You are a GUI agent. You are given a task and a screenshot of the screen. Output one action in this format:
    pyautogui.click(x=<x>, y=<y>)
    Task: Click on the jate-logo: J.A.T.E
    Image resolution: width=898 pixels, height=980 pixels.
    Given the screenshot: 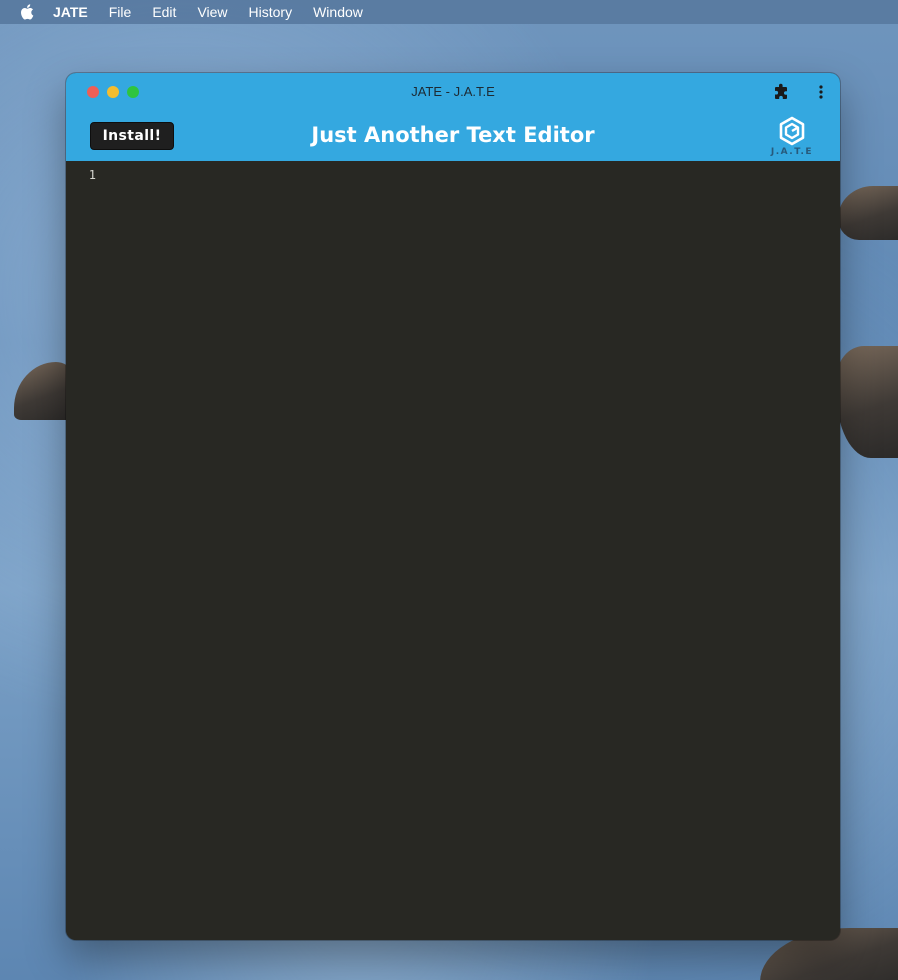 What is the action you would take?
    pyautogui.click(x=792, y=138)
    